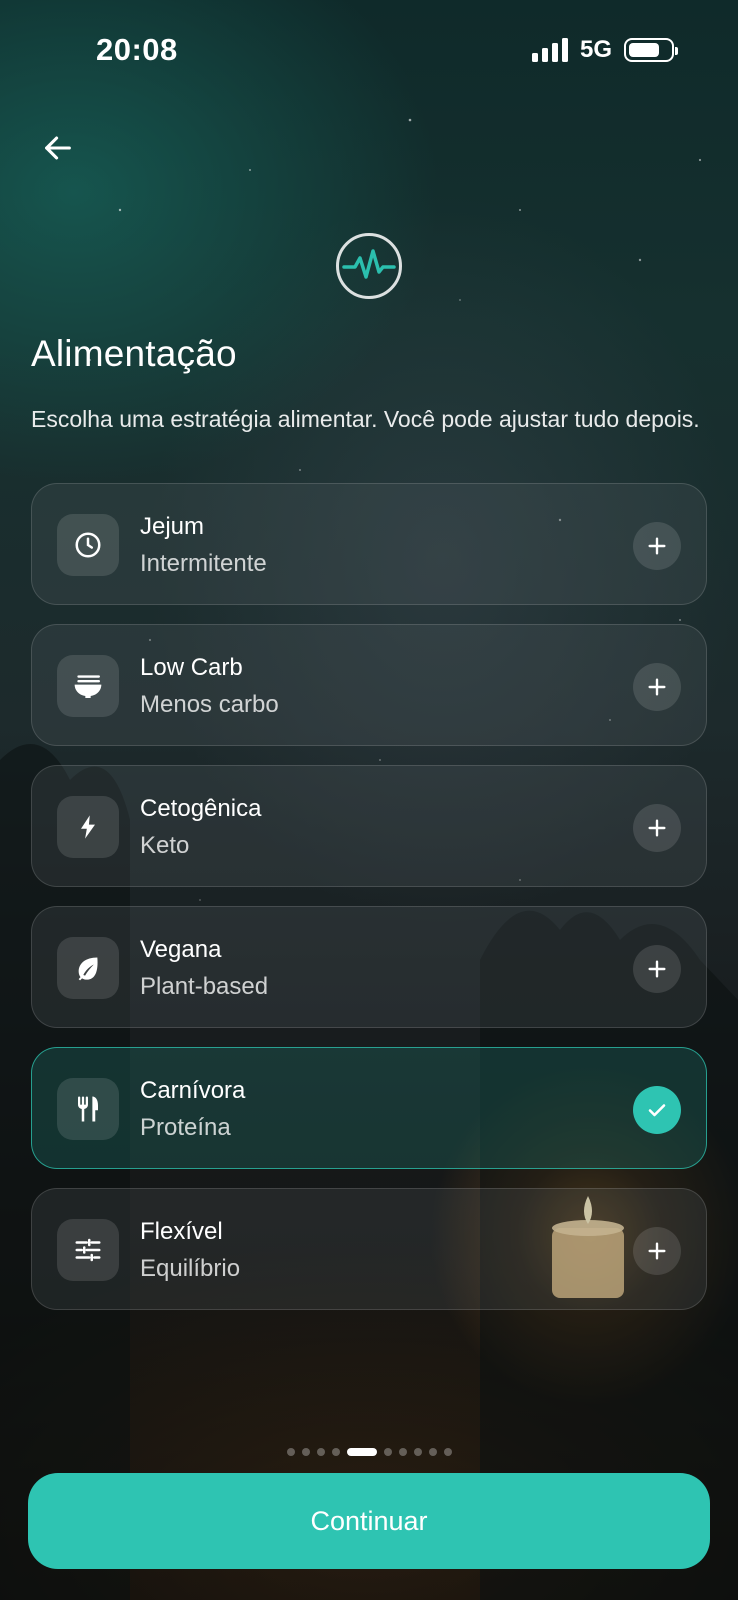 This screenshot has height=1600, width=738. I want to click on option-carnivora: Carnívora Proteína, so click(369, 1108).